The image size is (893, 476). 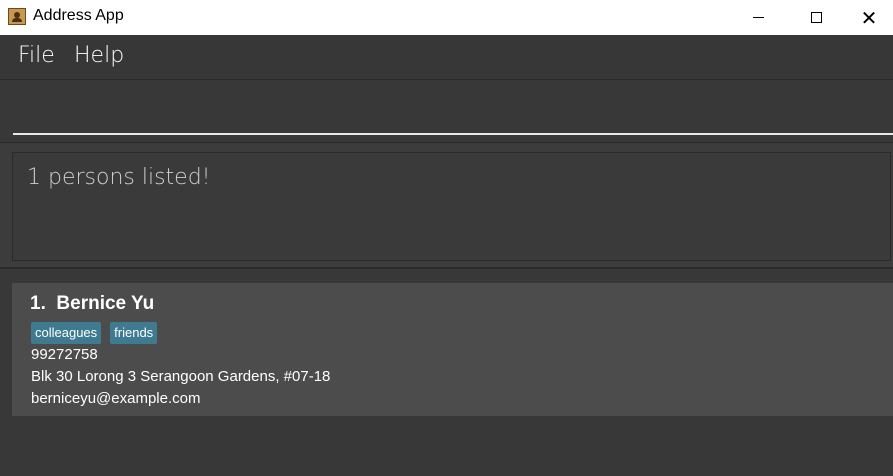 What do you see at coordinates (453, 112) in the screenshot?
I see `command-input` at bounding box center [453, 112].